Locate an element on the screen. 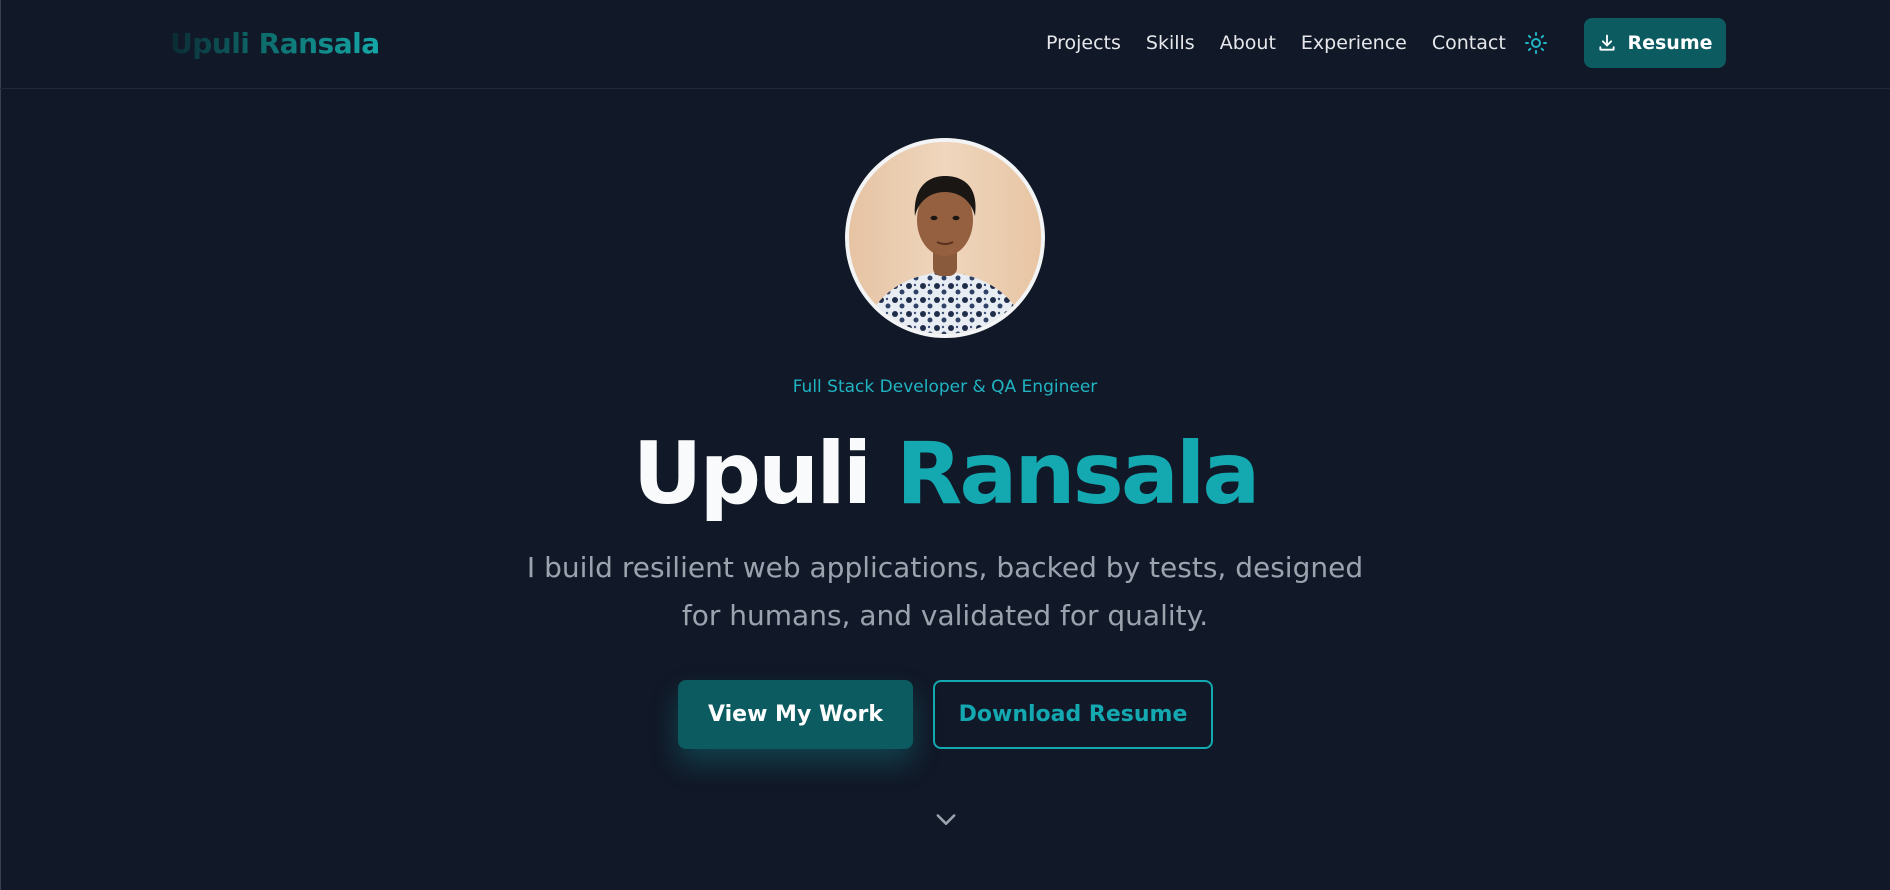 The image size is (1890, 890). scroll-down-button is located at coordinates (946, 819).